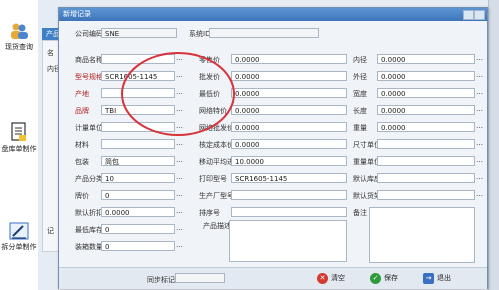  What do you see at coordinates (288, 241) in the screenshot?
I see `description-textarea` at bounding box center [288, 241].